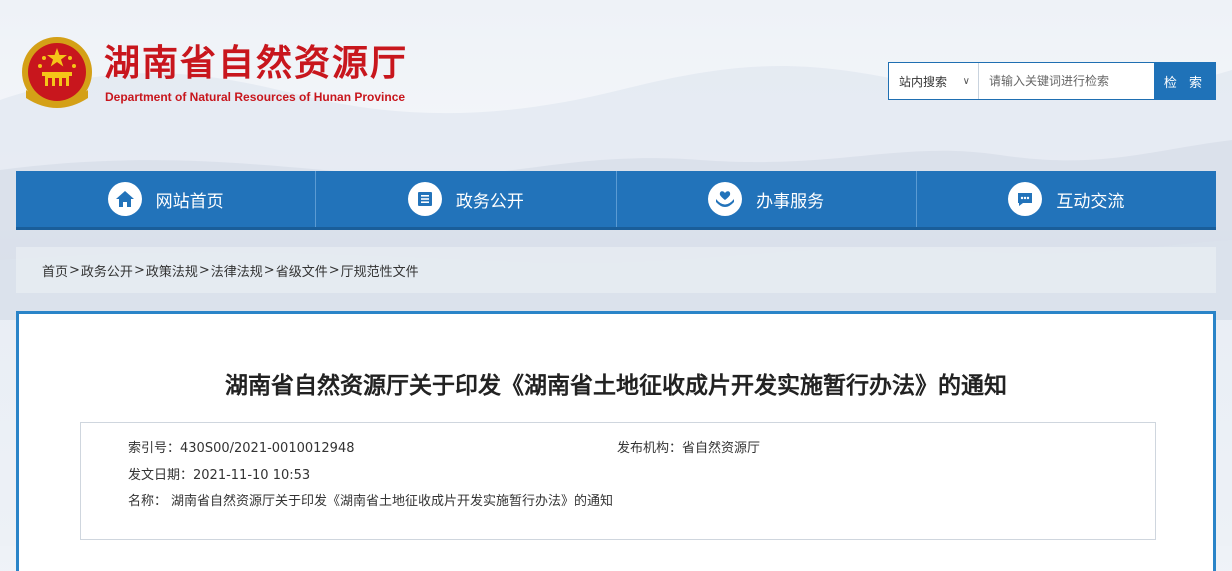 The height and width of the screenshot is (571, 1232). What do you see at coordinates (161, 475) in the screenshot?
I see `meta-date-label: 发文日期：` at bounding box center [161, 475].